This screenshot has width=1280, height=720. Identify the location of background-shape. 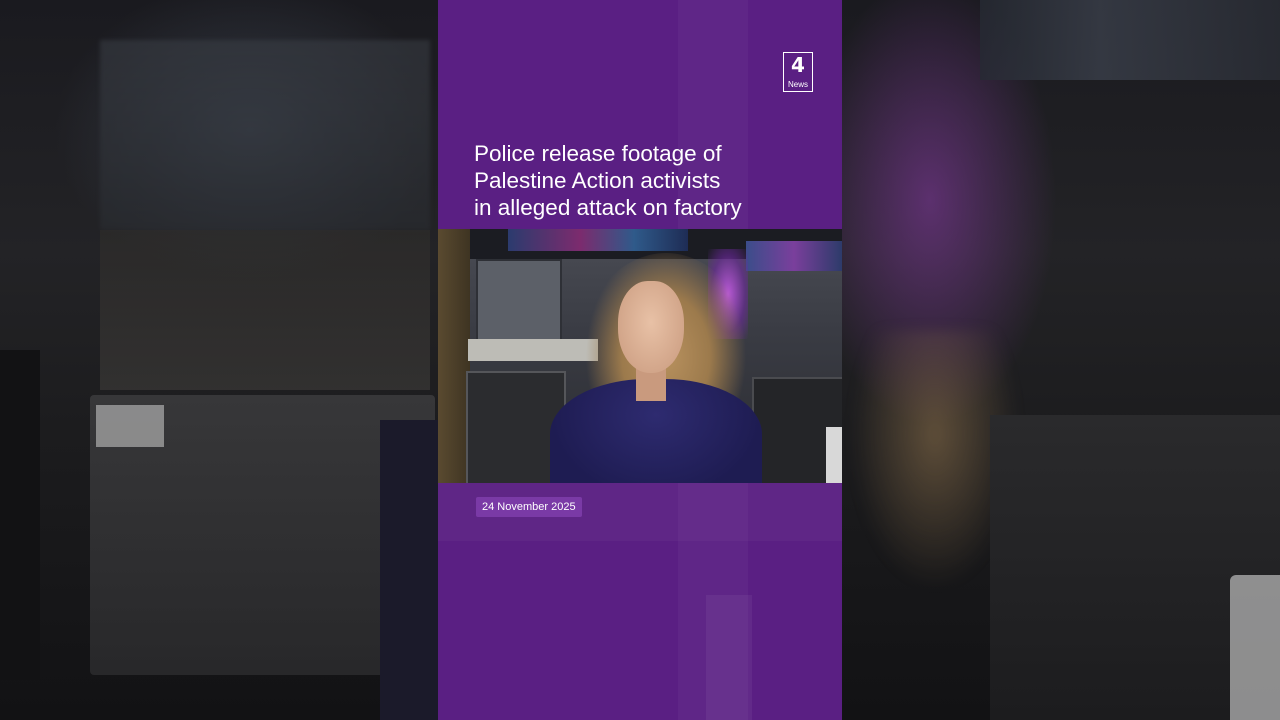
(410, 570).